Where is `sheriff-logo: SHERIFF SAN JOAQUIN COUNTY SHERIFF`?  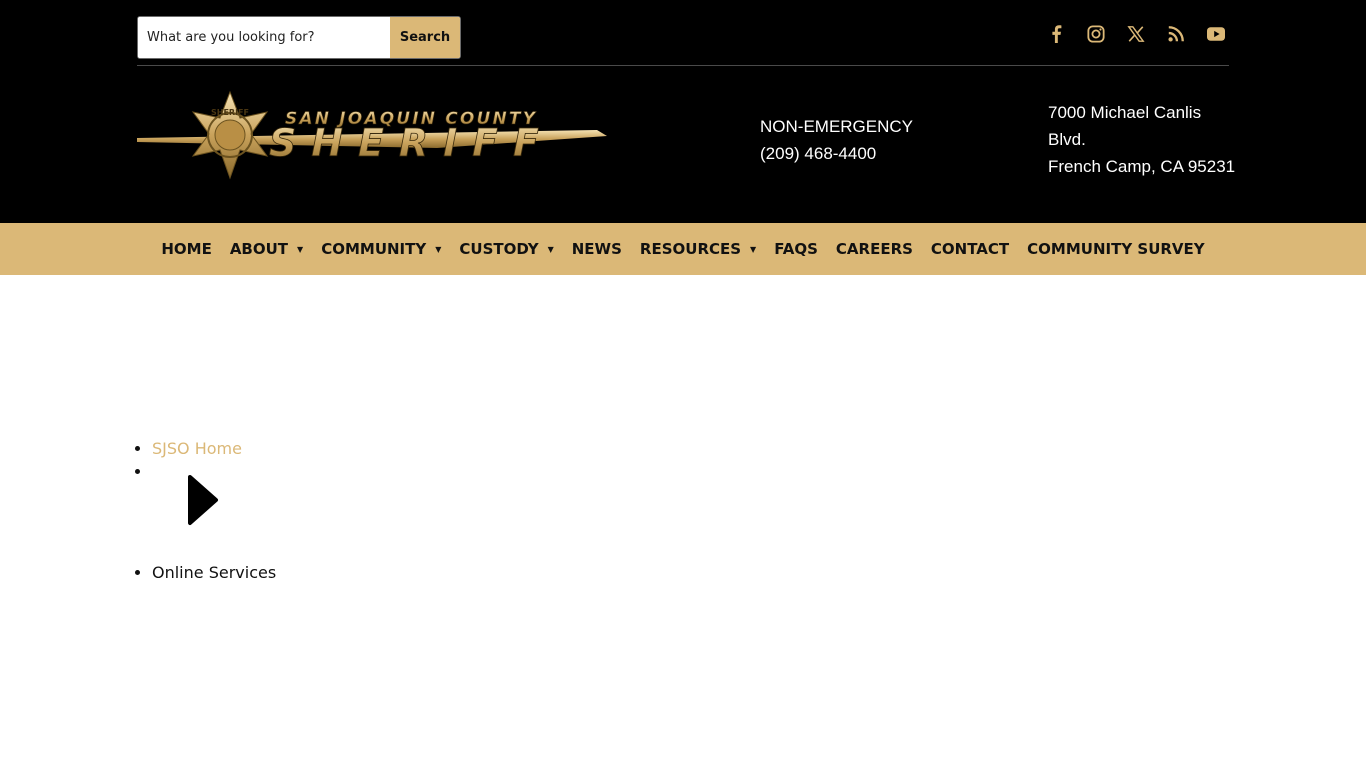
sheriff-logo: SHERIFF SAN JOAQUIN COUNTY SHERIFF is located at coordinates (372, 140).